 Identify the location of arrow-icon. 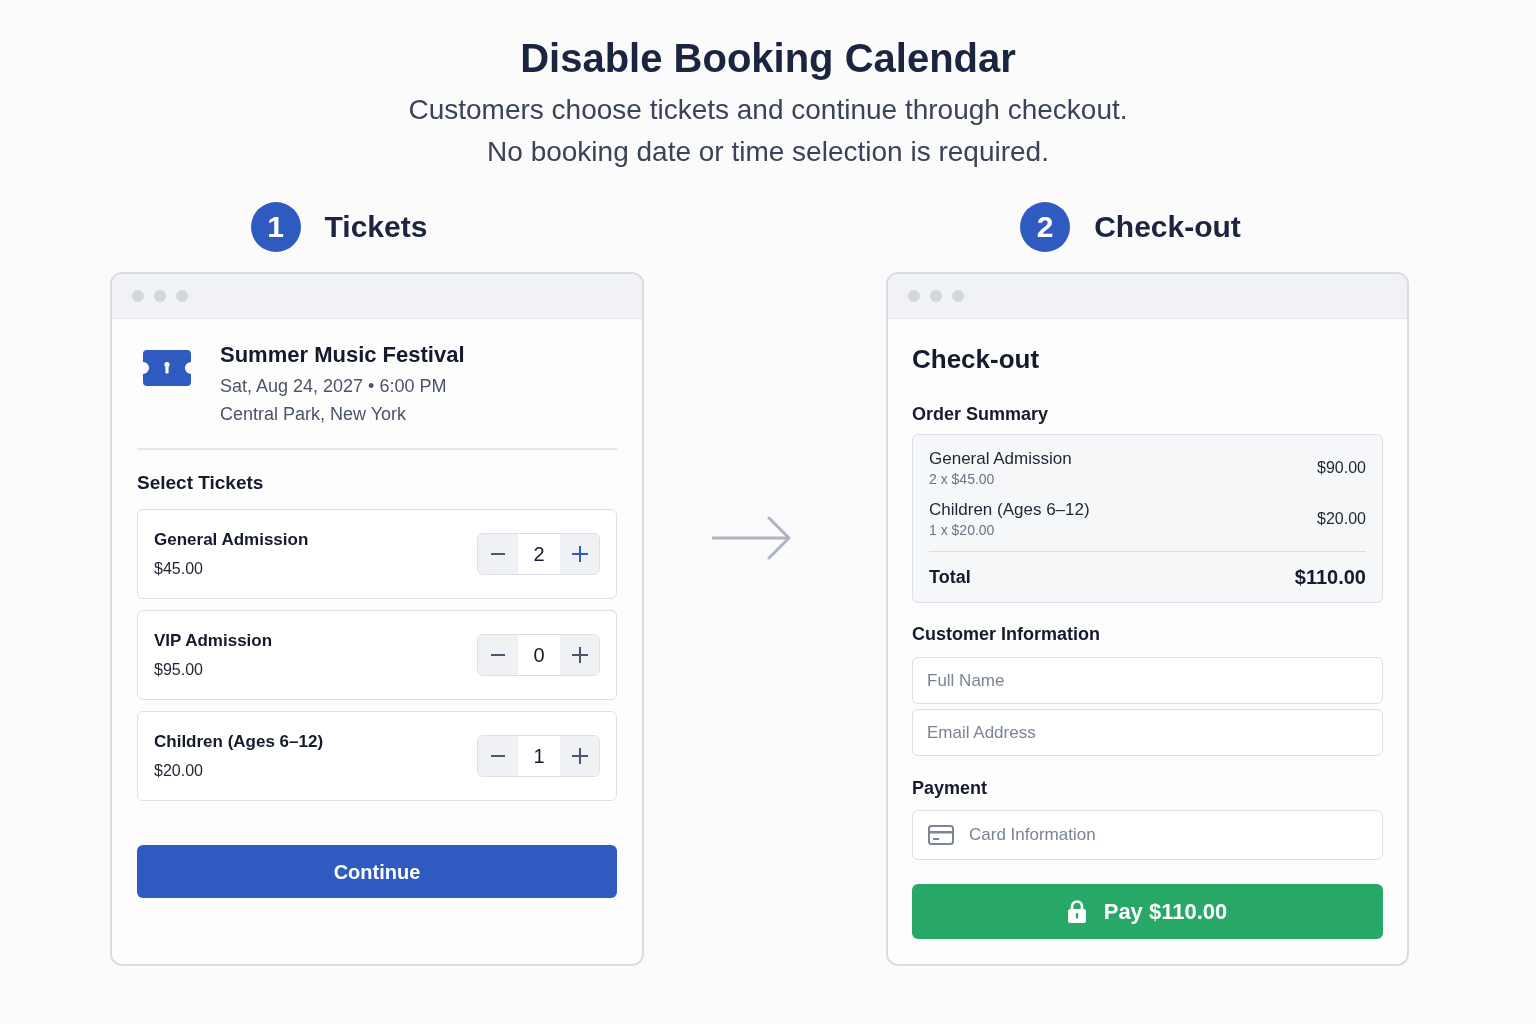
(752, 538).